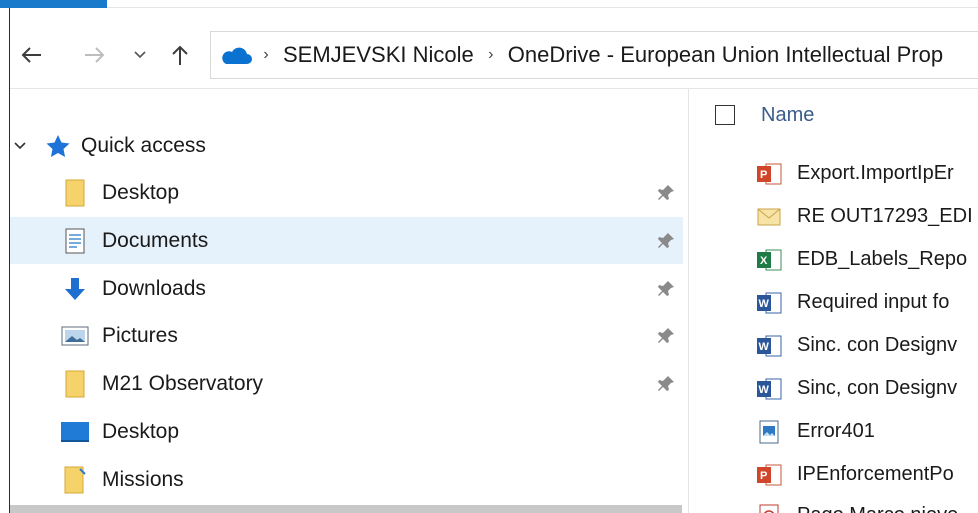  I want to click on file-row: X EDB_Labels_Repo, so click(834, 259).